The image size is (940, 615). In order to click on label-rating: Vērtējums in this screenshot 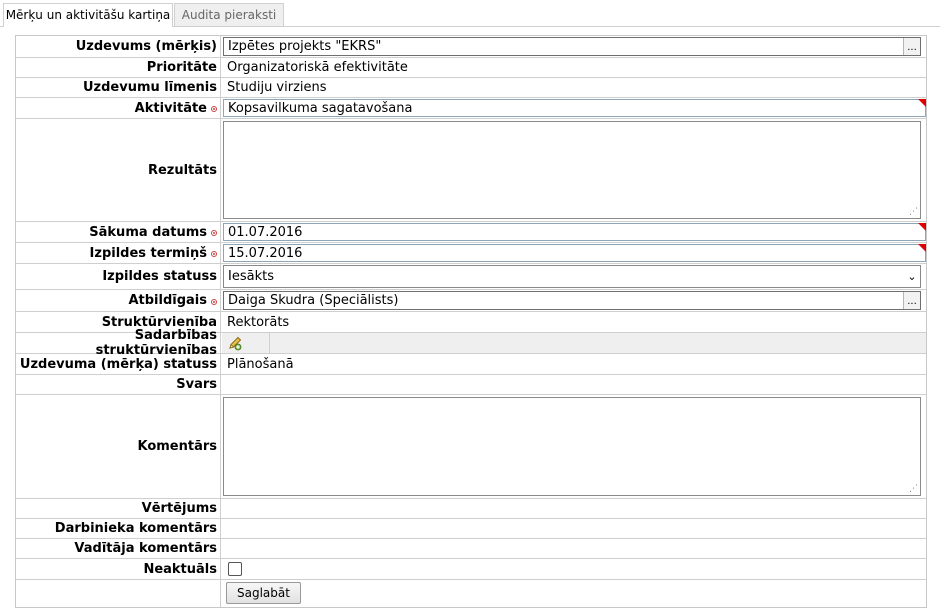, I will do `click(118, 508)`.